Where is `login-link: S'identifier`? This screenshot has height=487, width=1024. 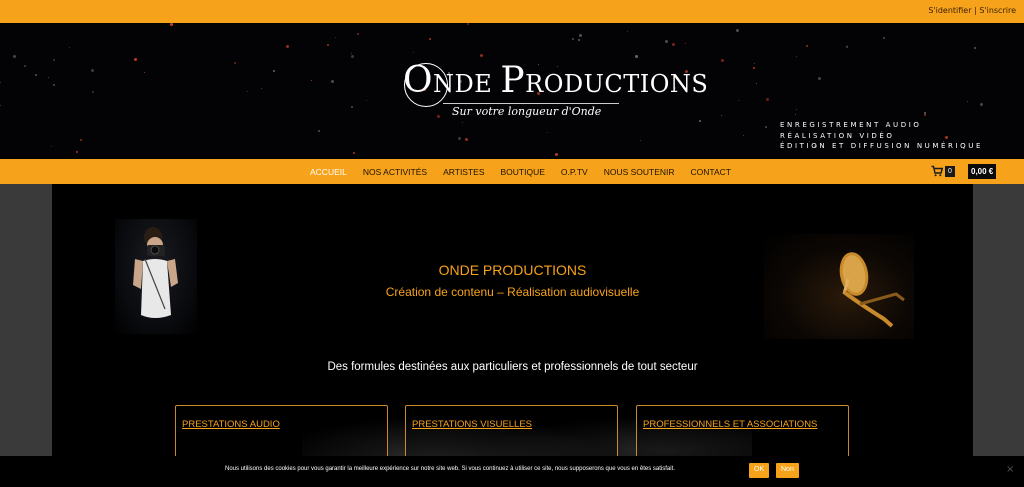
login-link: S'identifier is located at coordinates (949, 10).